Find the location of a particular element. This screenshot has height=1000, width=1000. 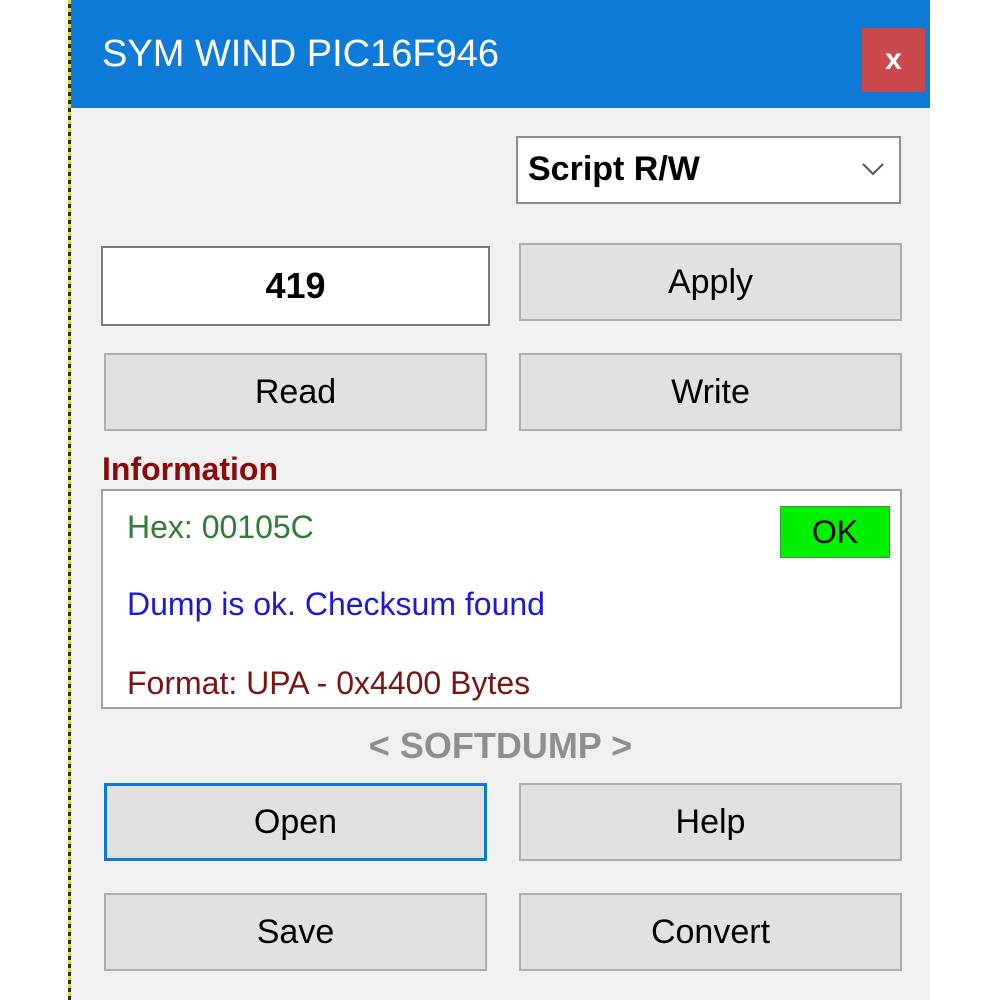

chevron-down-icon is located at coordinates (873, 171).